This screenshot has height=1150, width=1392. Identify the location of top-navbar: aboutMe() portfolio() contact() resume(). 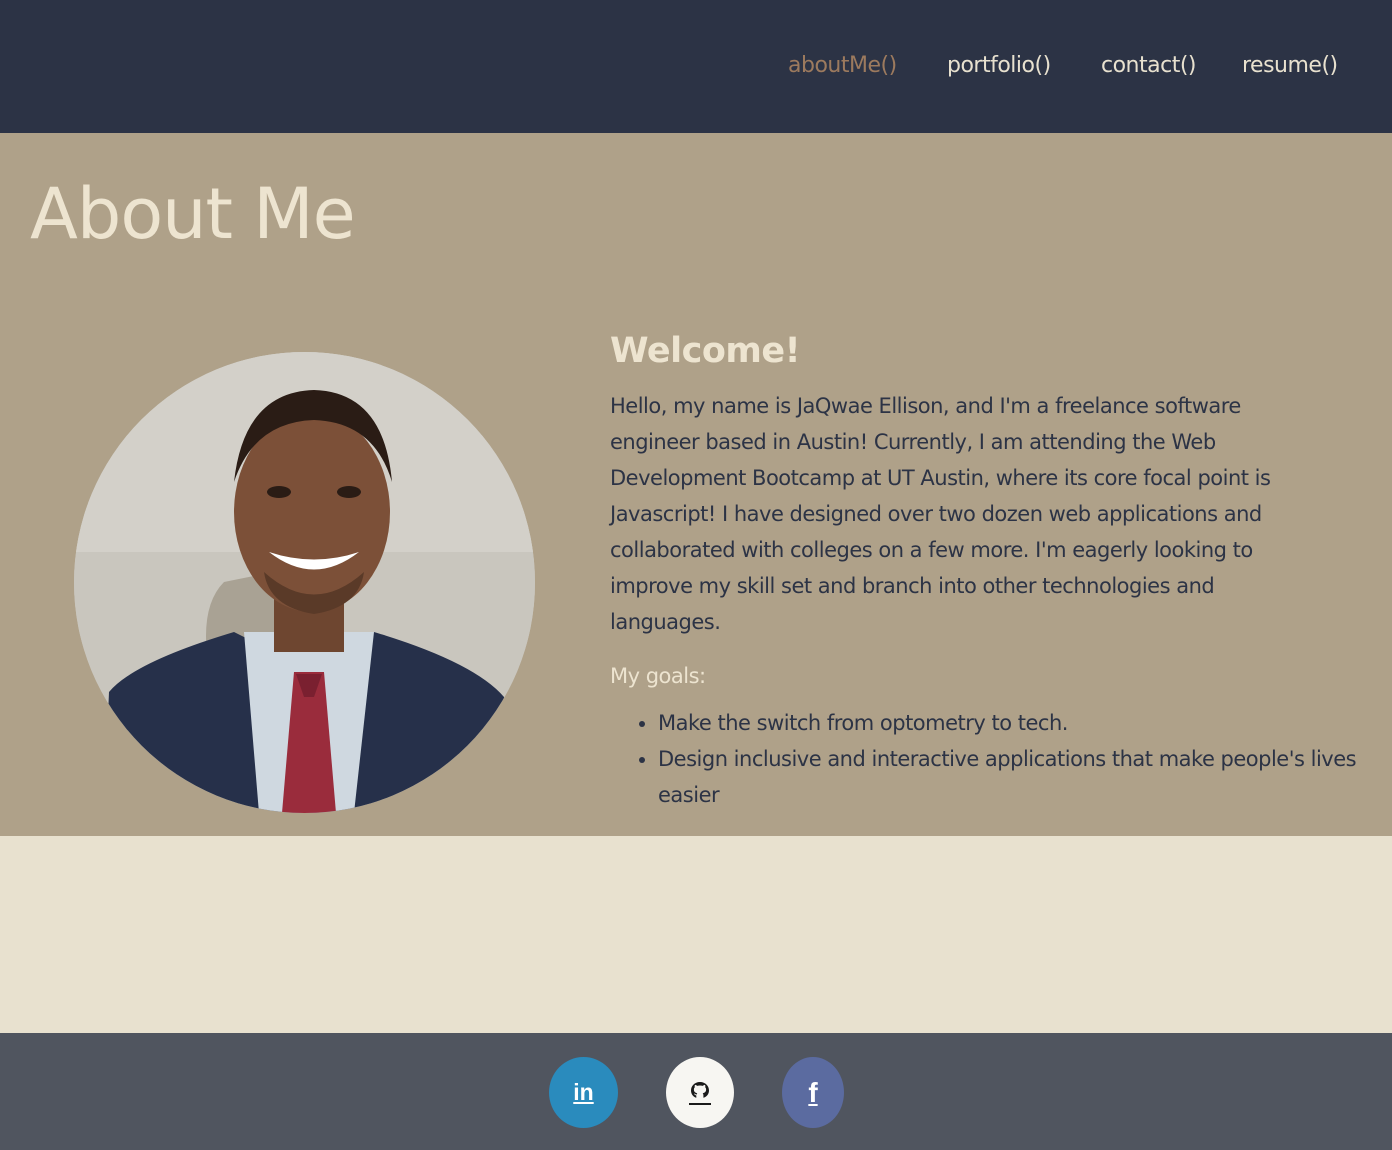
(696, 66).